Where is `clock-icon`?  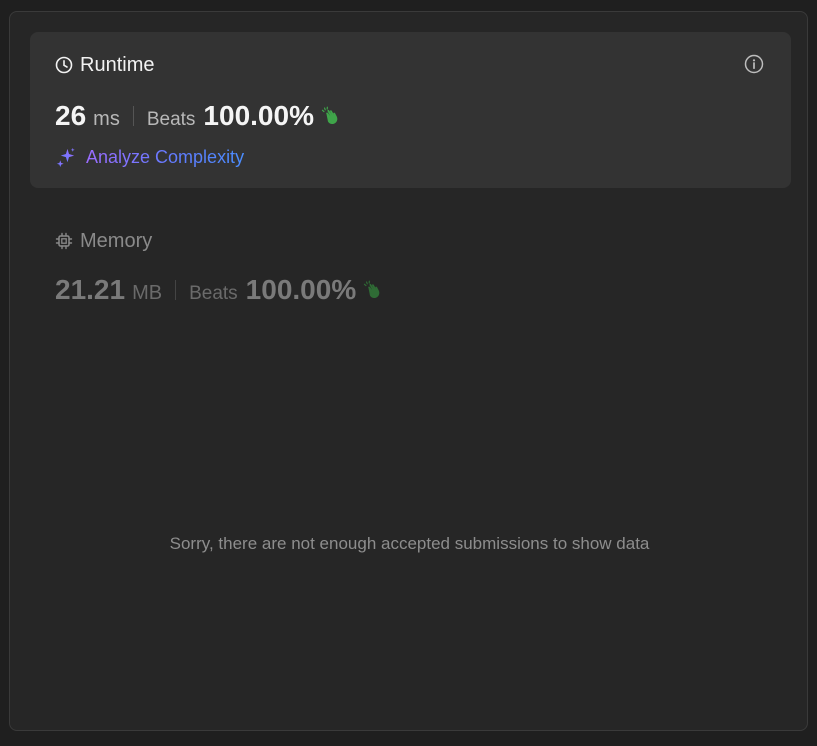
clock-icon is located at coordinates (64, 65).